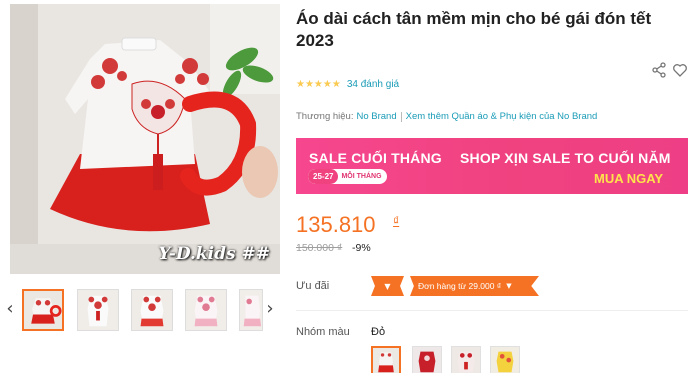 The image size is (690, 373). I want to click on share-icon, so click(659, 70).